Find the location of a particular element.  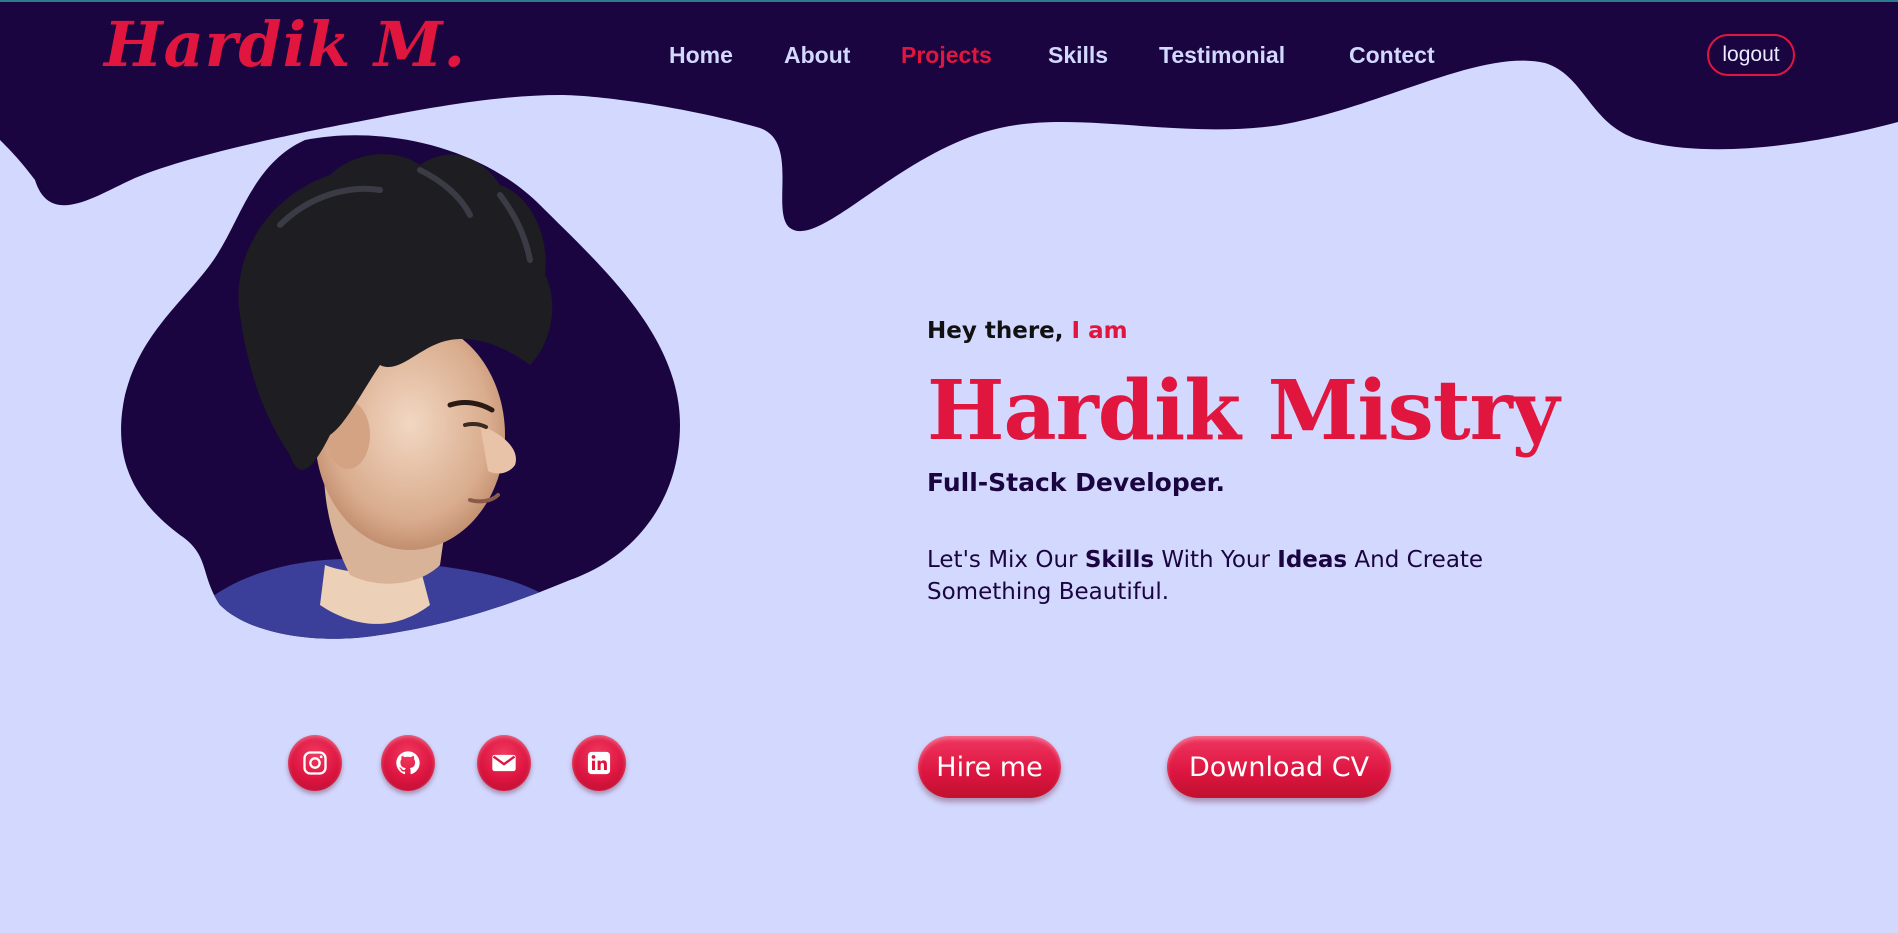

nav-home: Home is located at coordinates (701, 55).